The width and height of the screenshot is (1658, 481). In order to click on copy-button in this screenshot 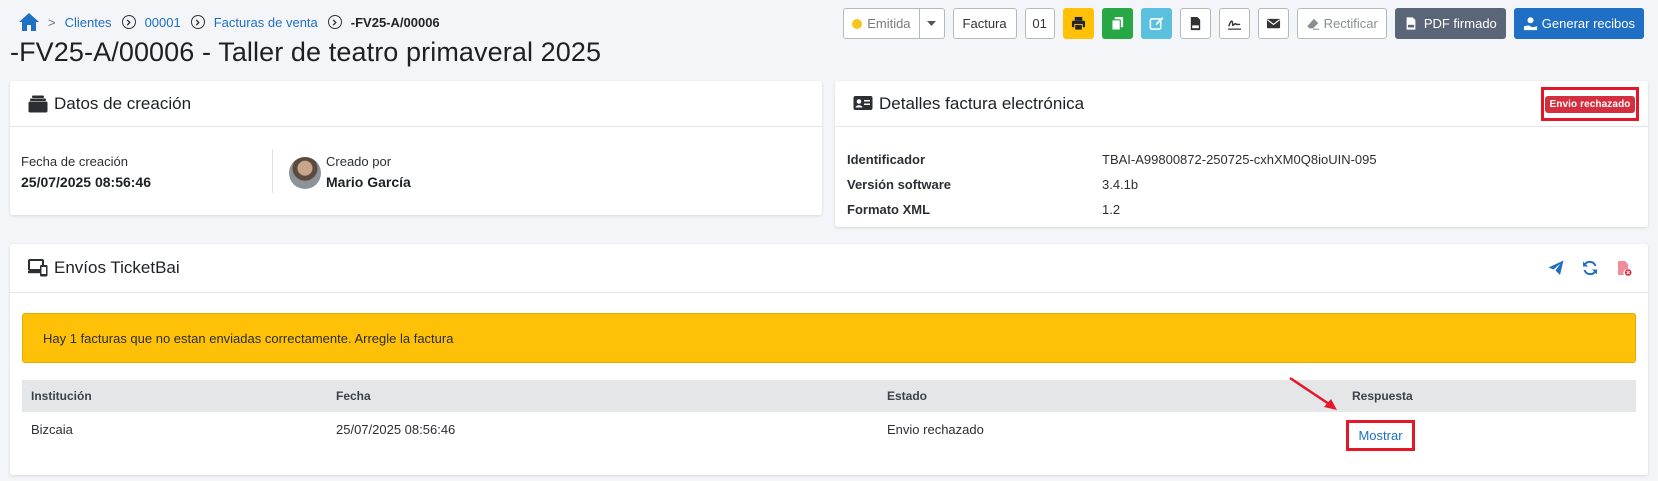, I will do `click(1117, 23)`.